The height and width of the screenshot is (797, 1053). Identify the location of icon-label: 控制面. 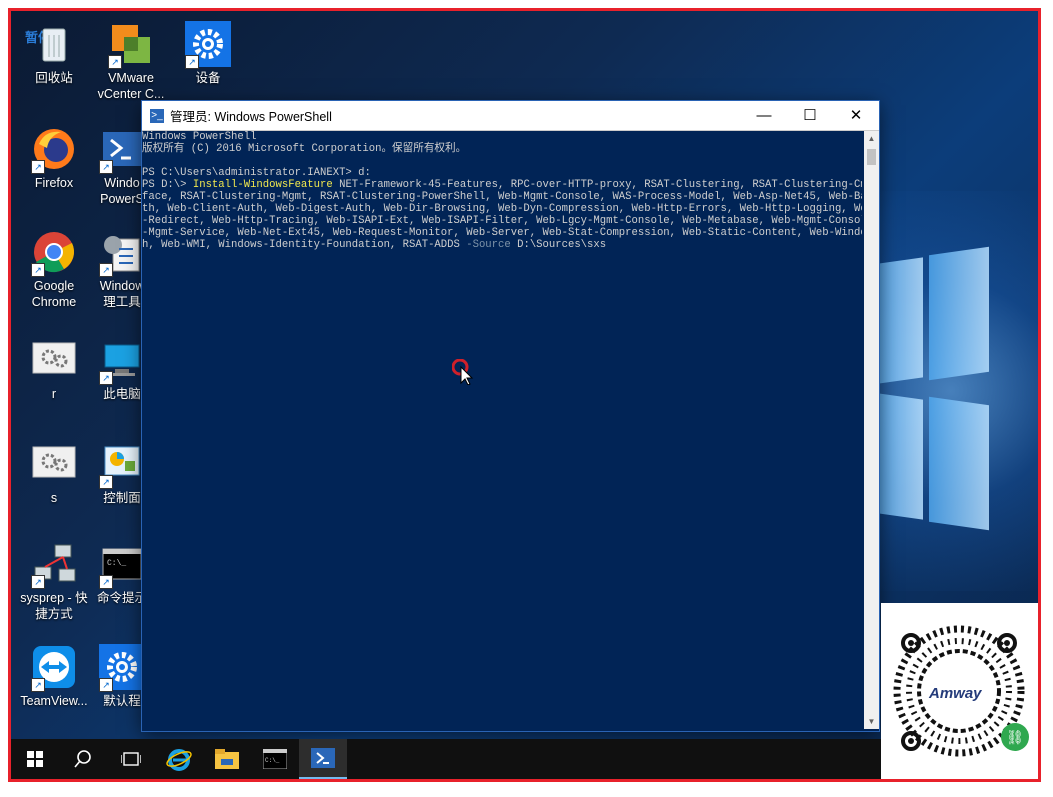
(122, 498).